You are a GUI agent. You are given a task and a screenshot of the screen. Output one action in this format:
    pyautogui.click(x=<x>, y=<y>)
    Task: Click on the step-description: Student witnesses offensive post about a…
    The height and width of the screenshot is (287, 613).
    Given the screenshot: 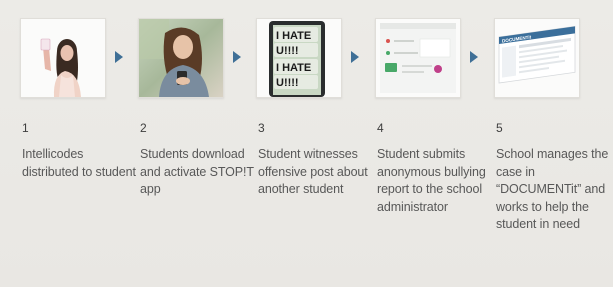 What is the action you would take?
    pyautogui.click(x=313, y=172)
    